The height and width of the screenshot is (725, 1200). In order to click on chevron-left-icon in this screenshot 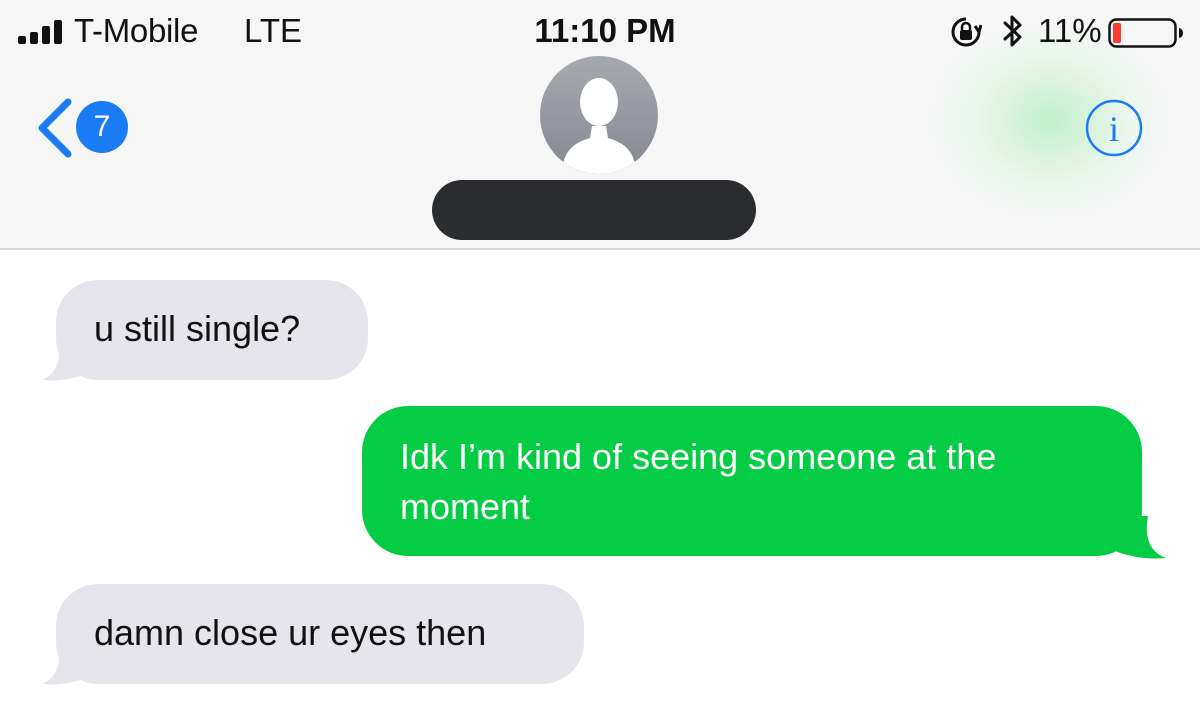, I will do `click(54, 128)`.